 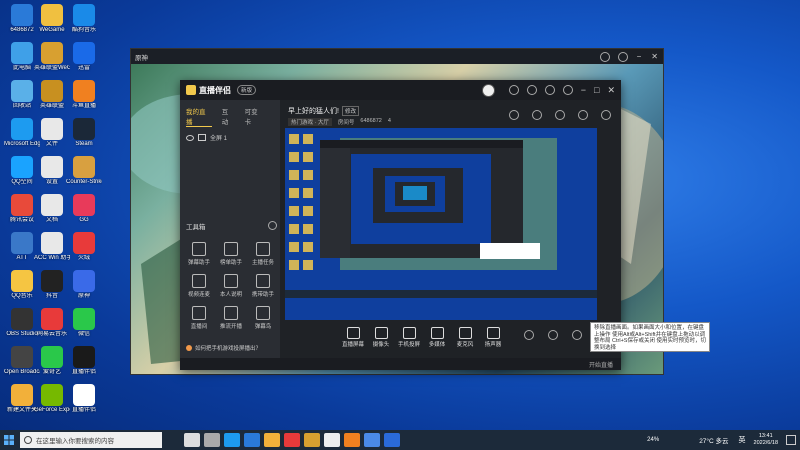 I want to click on desktop-icon: Counter-Strike, so click(x=84, y=171).